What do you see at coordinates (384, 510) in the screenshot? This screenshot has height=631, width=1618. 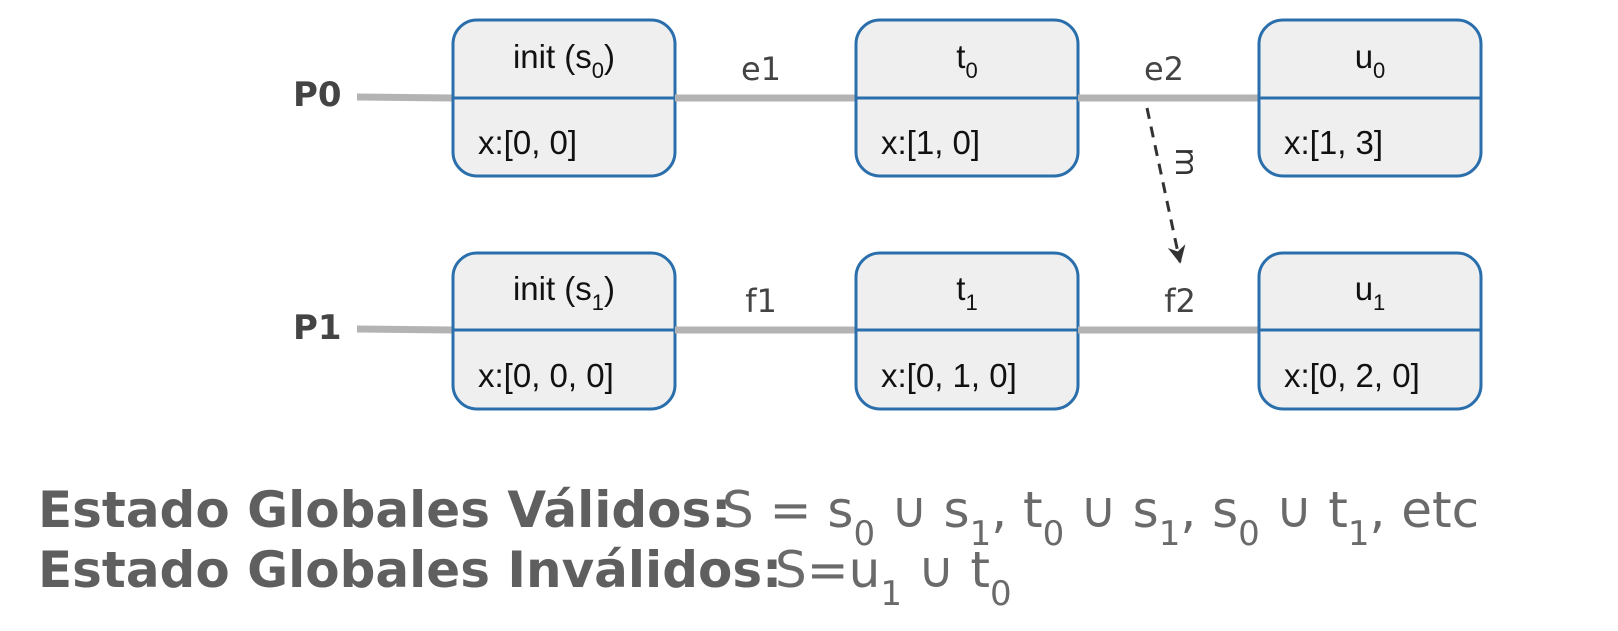 I see `valid-states-label: Estado Globales Válidos:` at bounding box center [384, 510].